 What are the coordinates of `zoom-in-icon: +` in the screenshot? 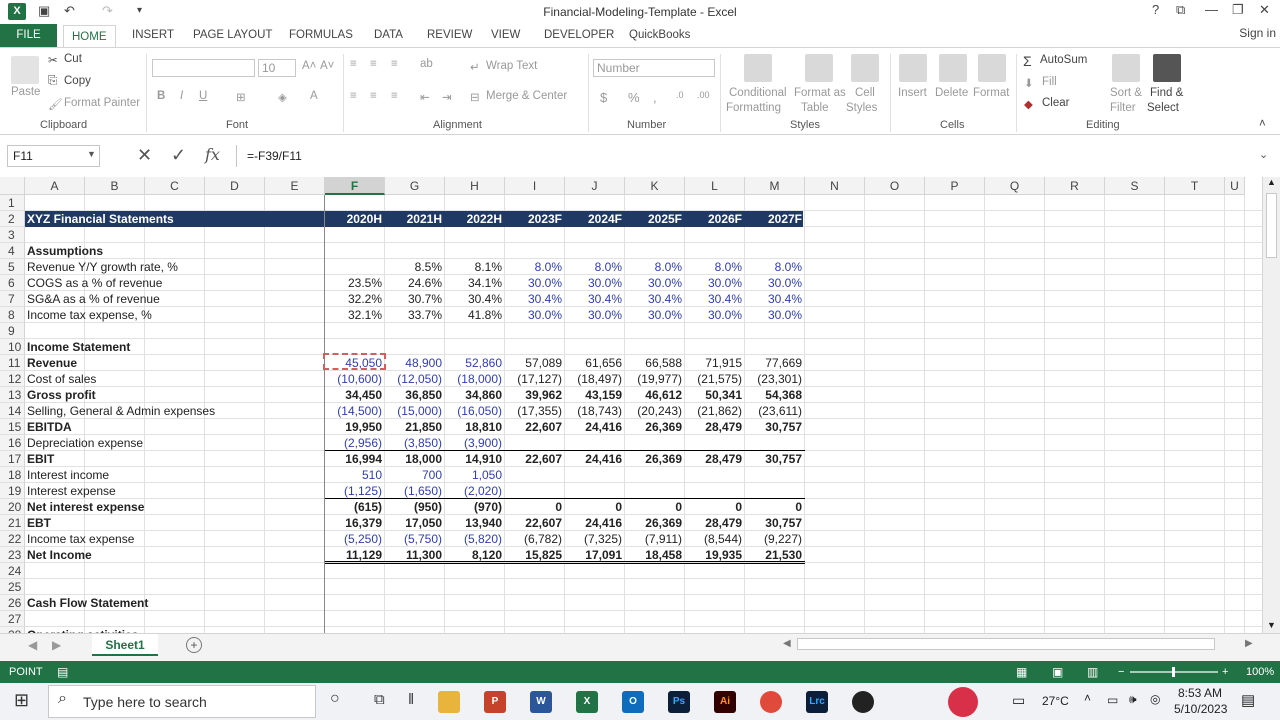 It's located at (1225, 672).